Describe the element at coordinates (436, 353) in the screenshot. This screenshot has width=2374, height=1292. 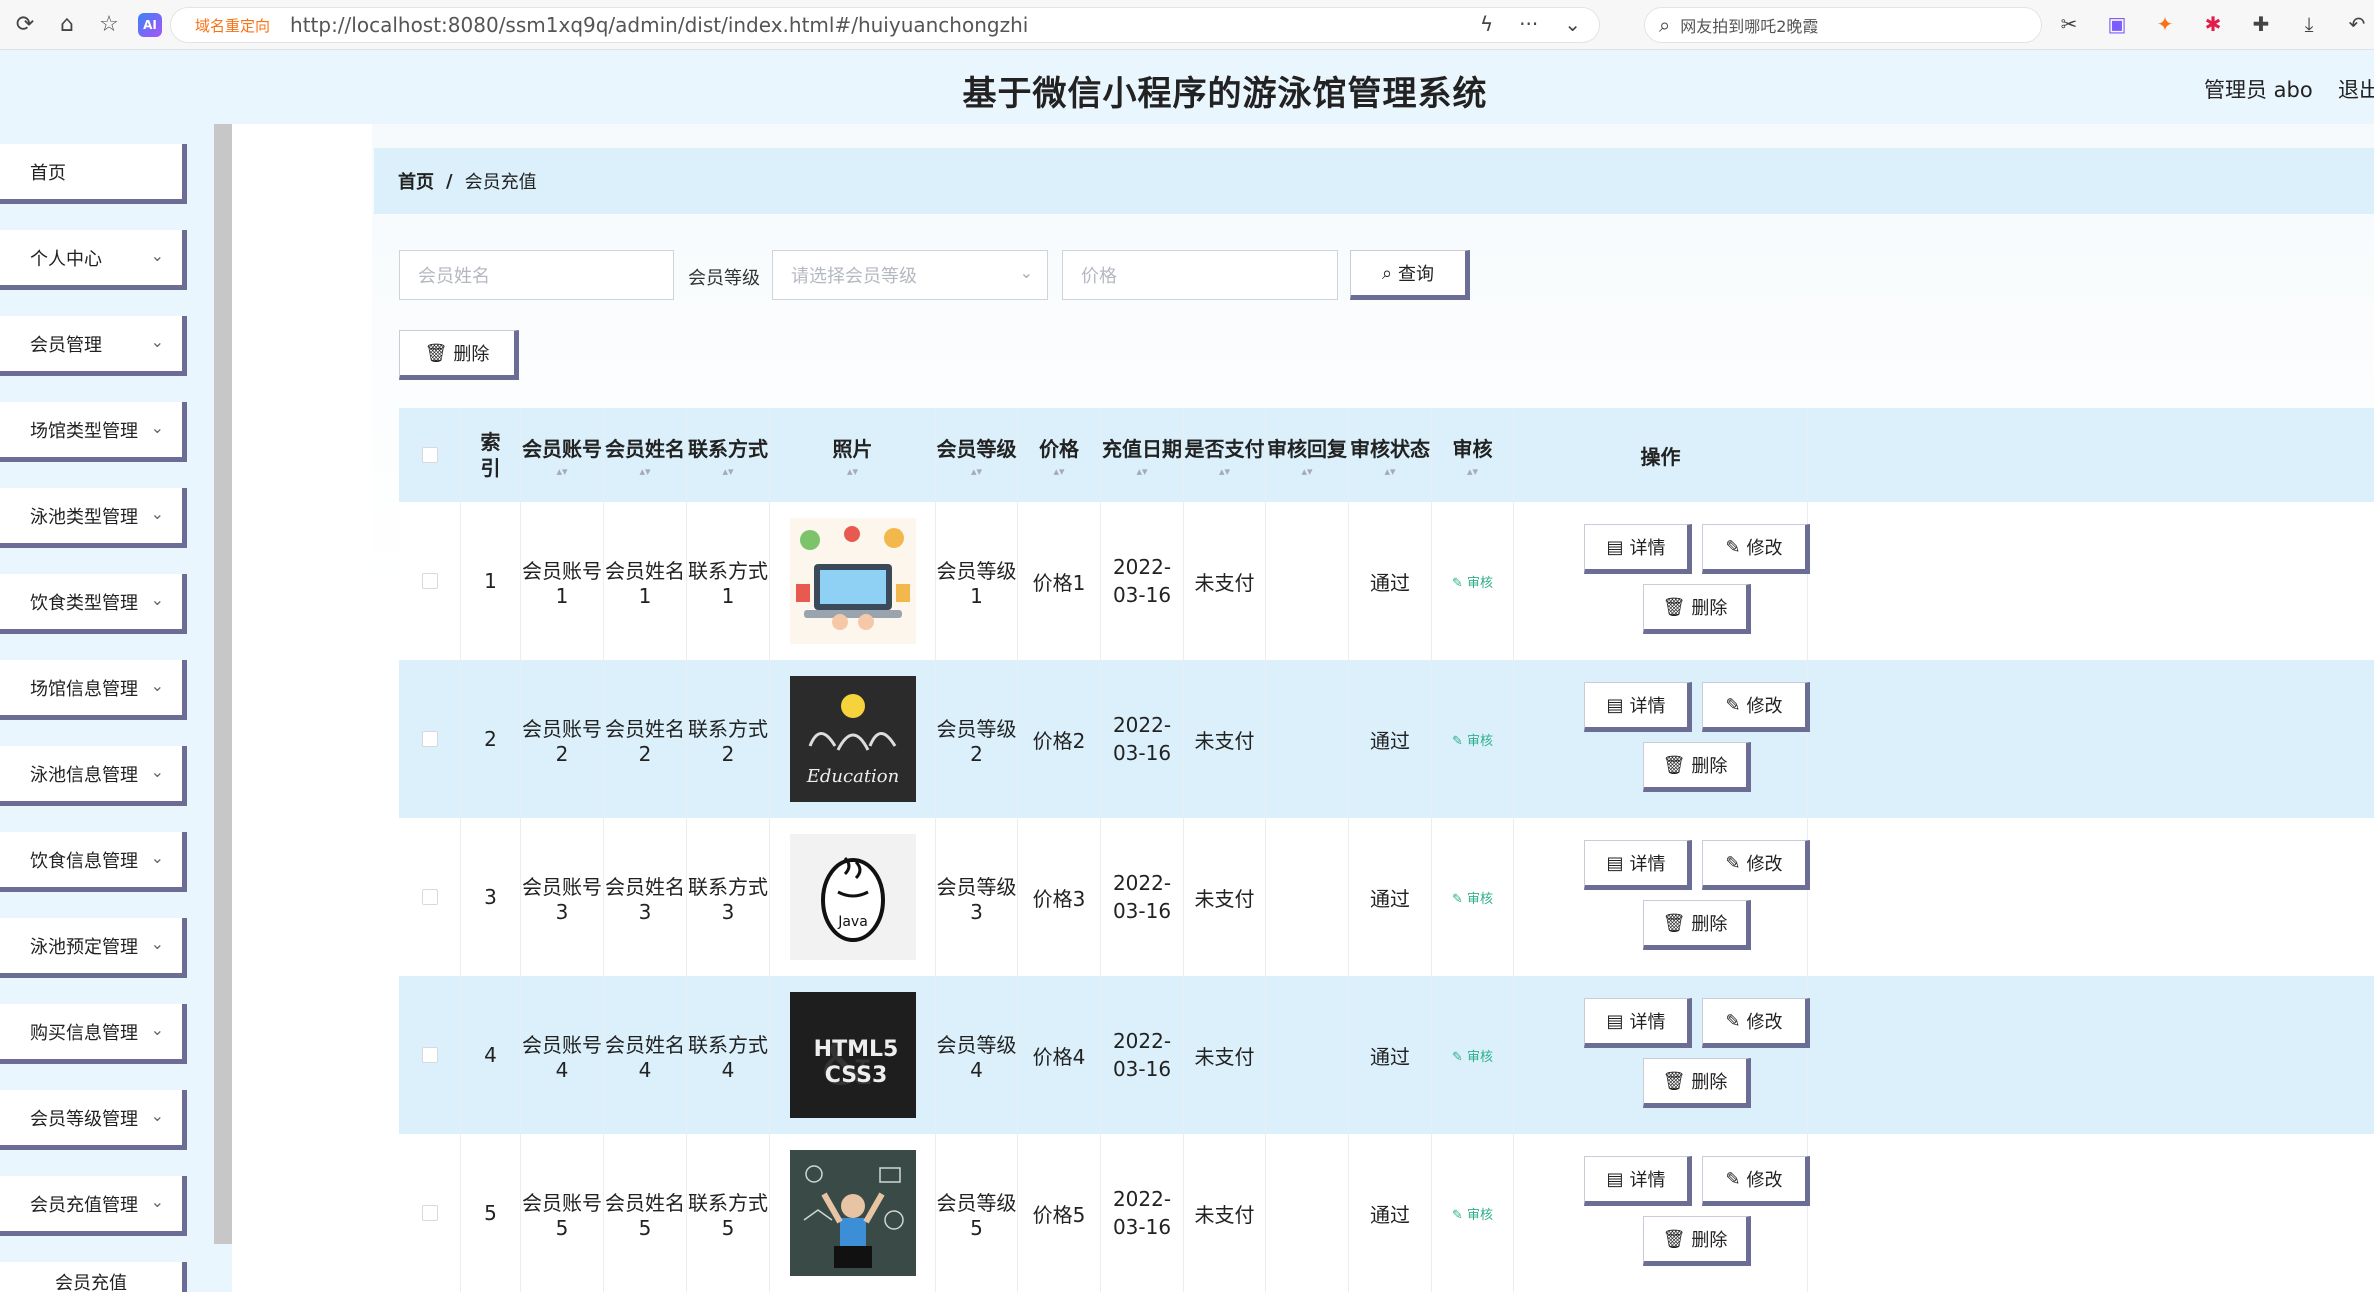
I see `trash-icon: 🗑` at that location.